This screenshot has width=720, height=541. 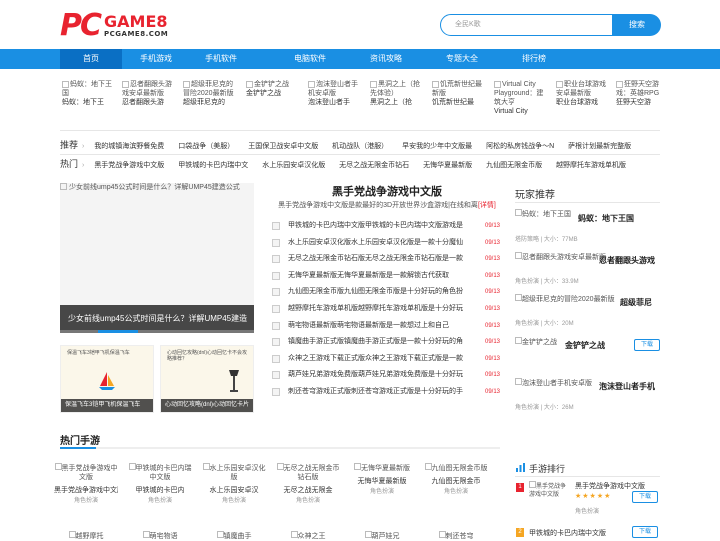 I want to click on nav-mobile-software: 手机软件, so click(x=221, y=59).